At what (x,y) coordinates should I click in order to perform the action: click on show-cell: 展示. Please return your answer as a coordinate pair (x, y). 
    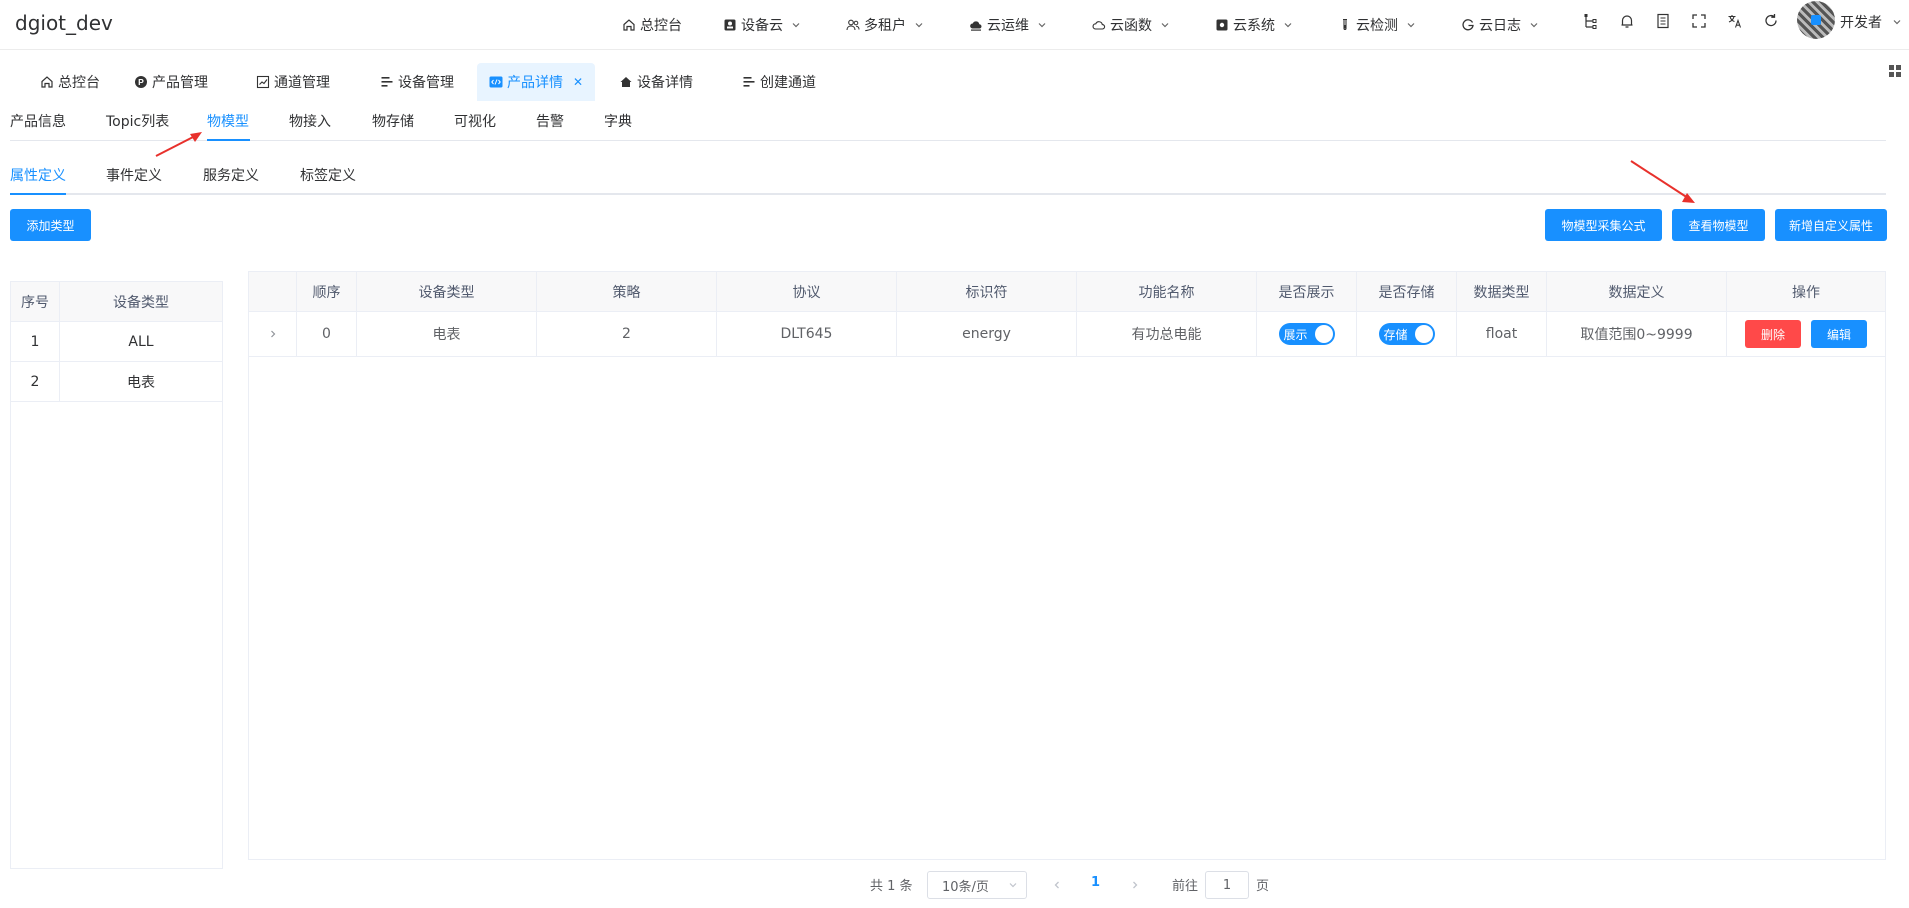
    Looking at the image, I should click on (1307, 334).